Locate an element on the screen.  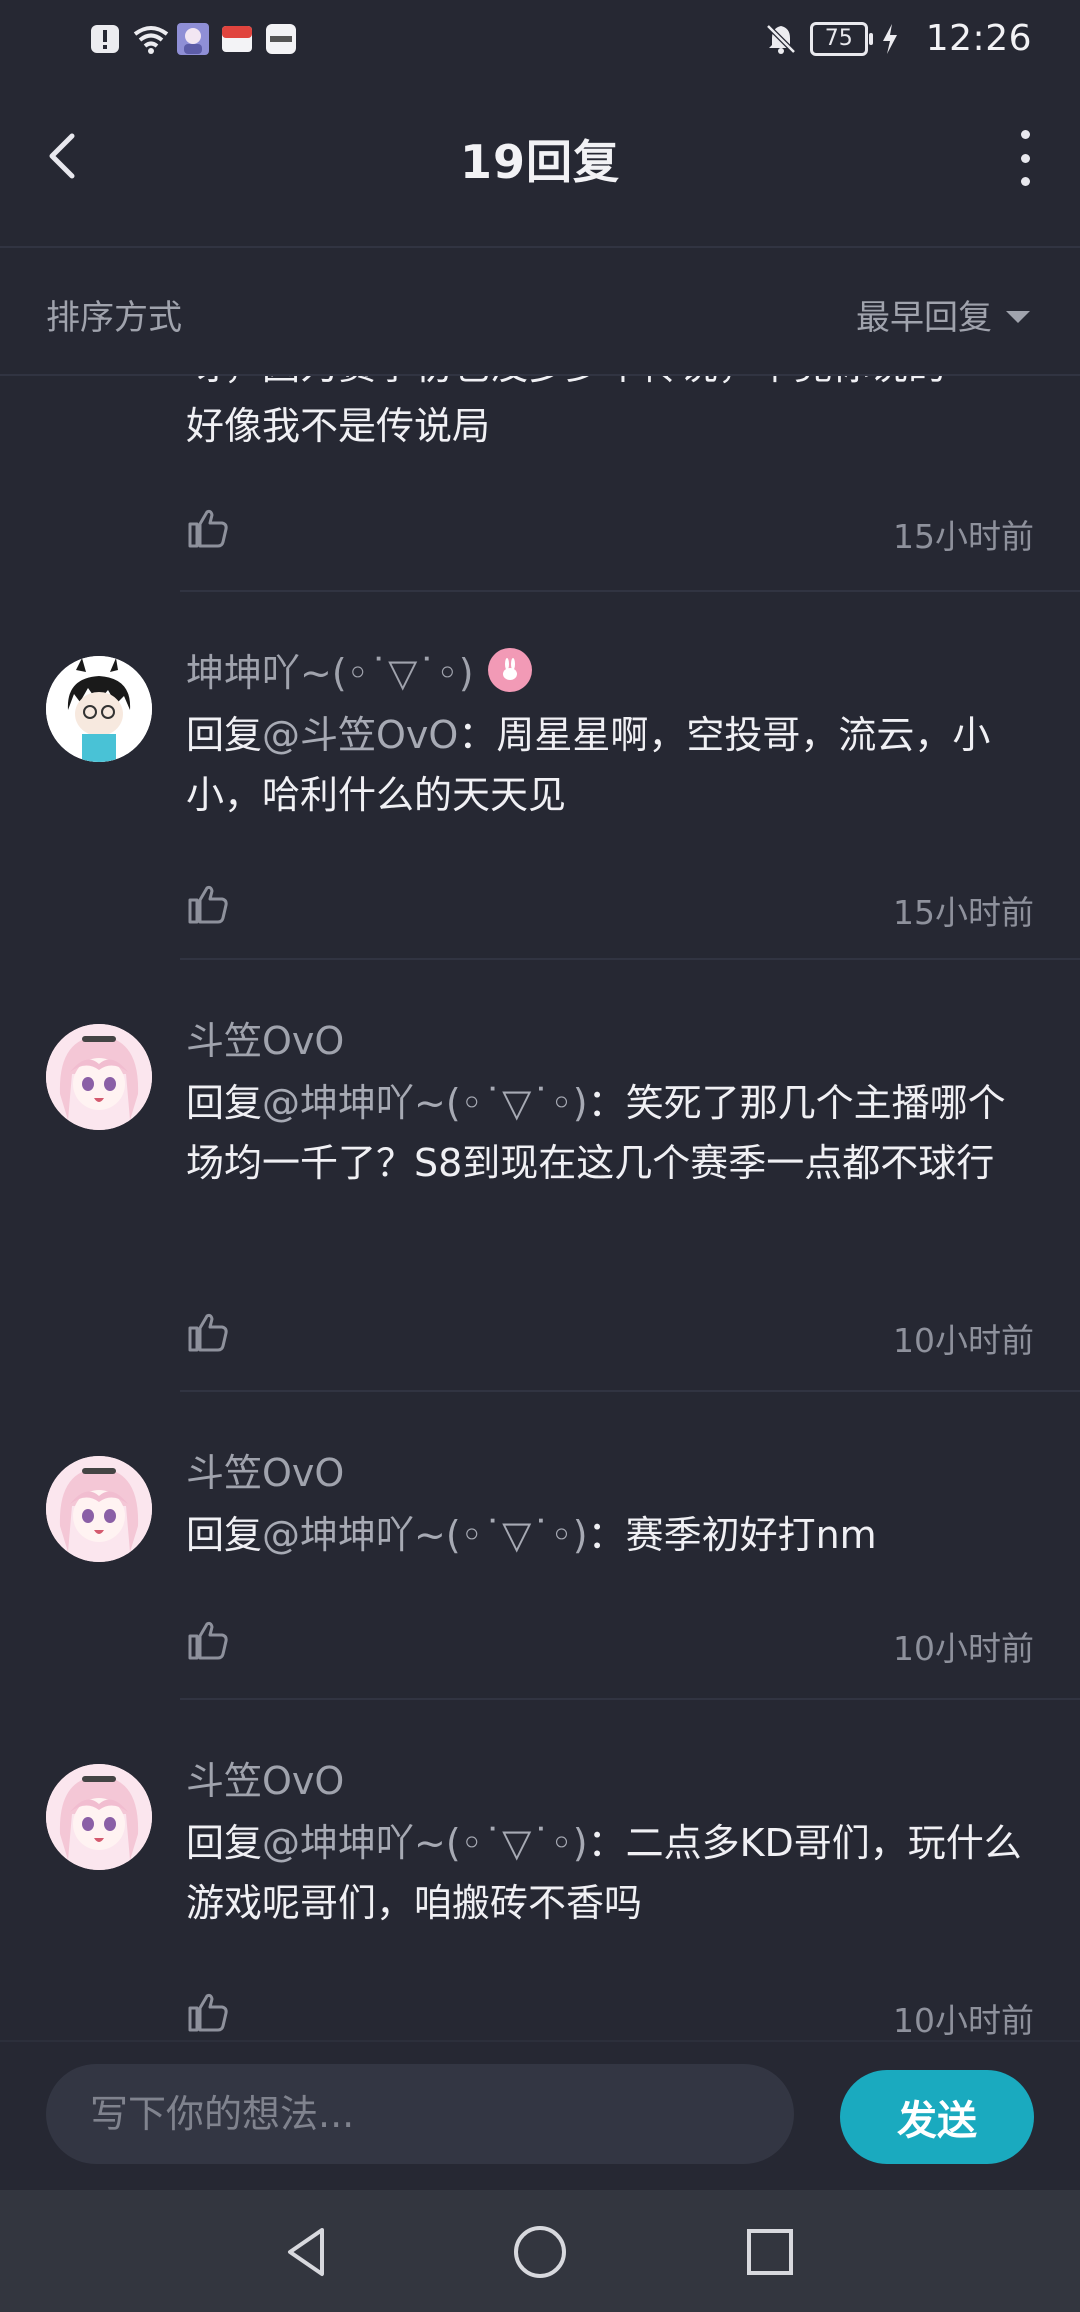
comment-text: 回复@坤坤吖~(◦˙▽˙◦)：赛季初好打nm is located at coordinates (610, 1535).